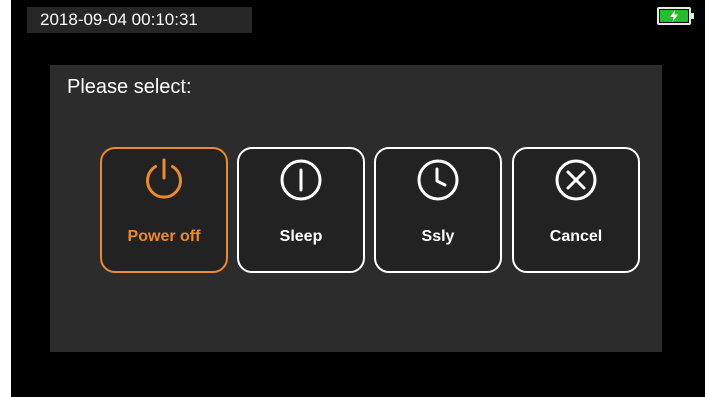 The width and height of the screenshot is (710, 397). What do you see at coordinates (164, 210) in the screenshot?
I see `power-off-button: Power off` at bounding box center [164, 210].